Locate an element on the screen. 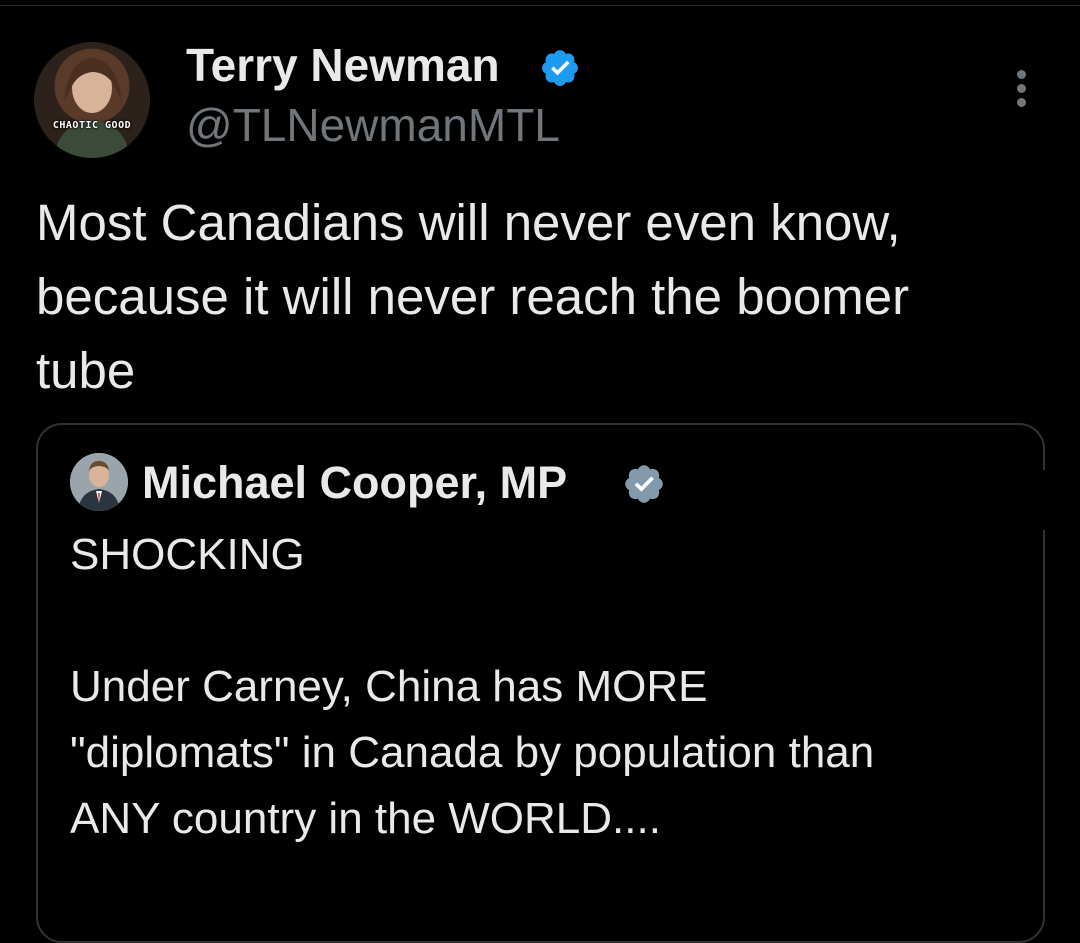 This screenshot has width=1080, height=943. author-avatar: CHAOTIC GOOD is located at coordinates (92, 100).